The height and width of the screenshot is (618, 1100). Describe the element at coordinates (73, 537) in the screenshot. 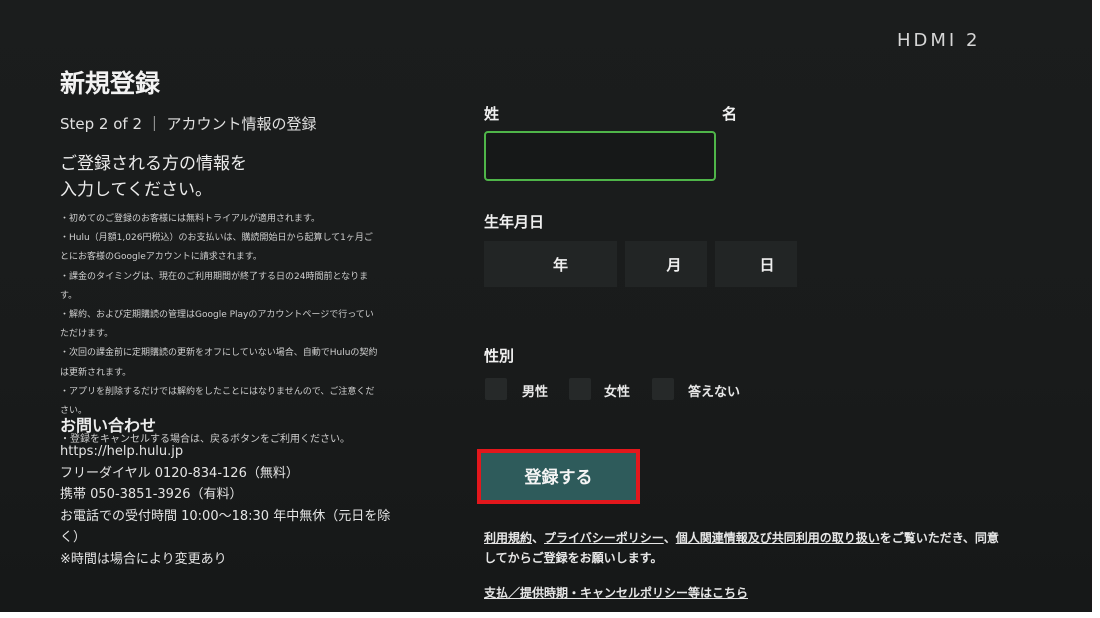

I see `contact-hours-cont: く）` at that location.